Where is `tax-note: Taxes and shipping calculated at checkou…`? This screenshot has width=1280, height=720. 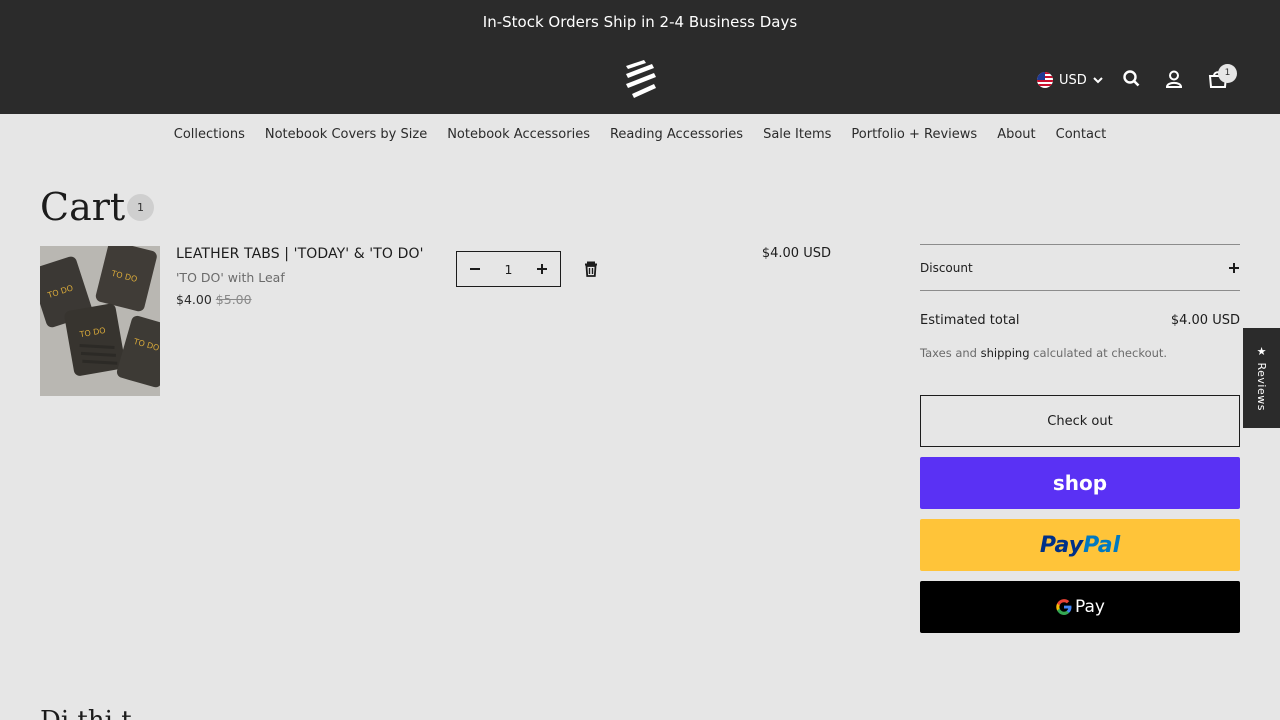
tax-note: Taxes and shipping calculated at checkou… is located at coordinates (1080, 353).